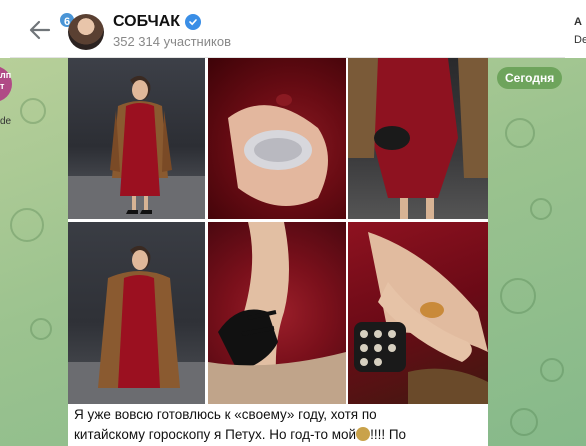 The width and height of the screenshot is (586, 446). What do you see at coordinates (86, 32) in the screenshot?
I see `channel-avatar` at bounding box center [86, 32].